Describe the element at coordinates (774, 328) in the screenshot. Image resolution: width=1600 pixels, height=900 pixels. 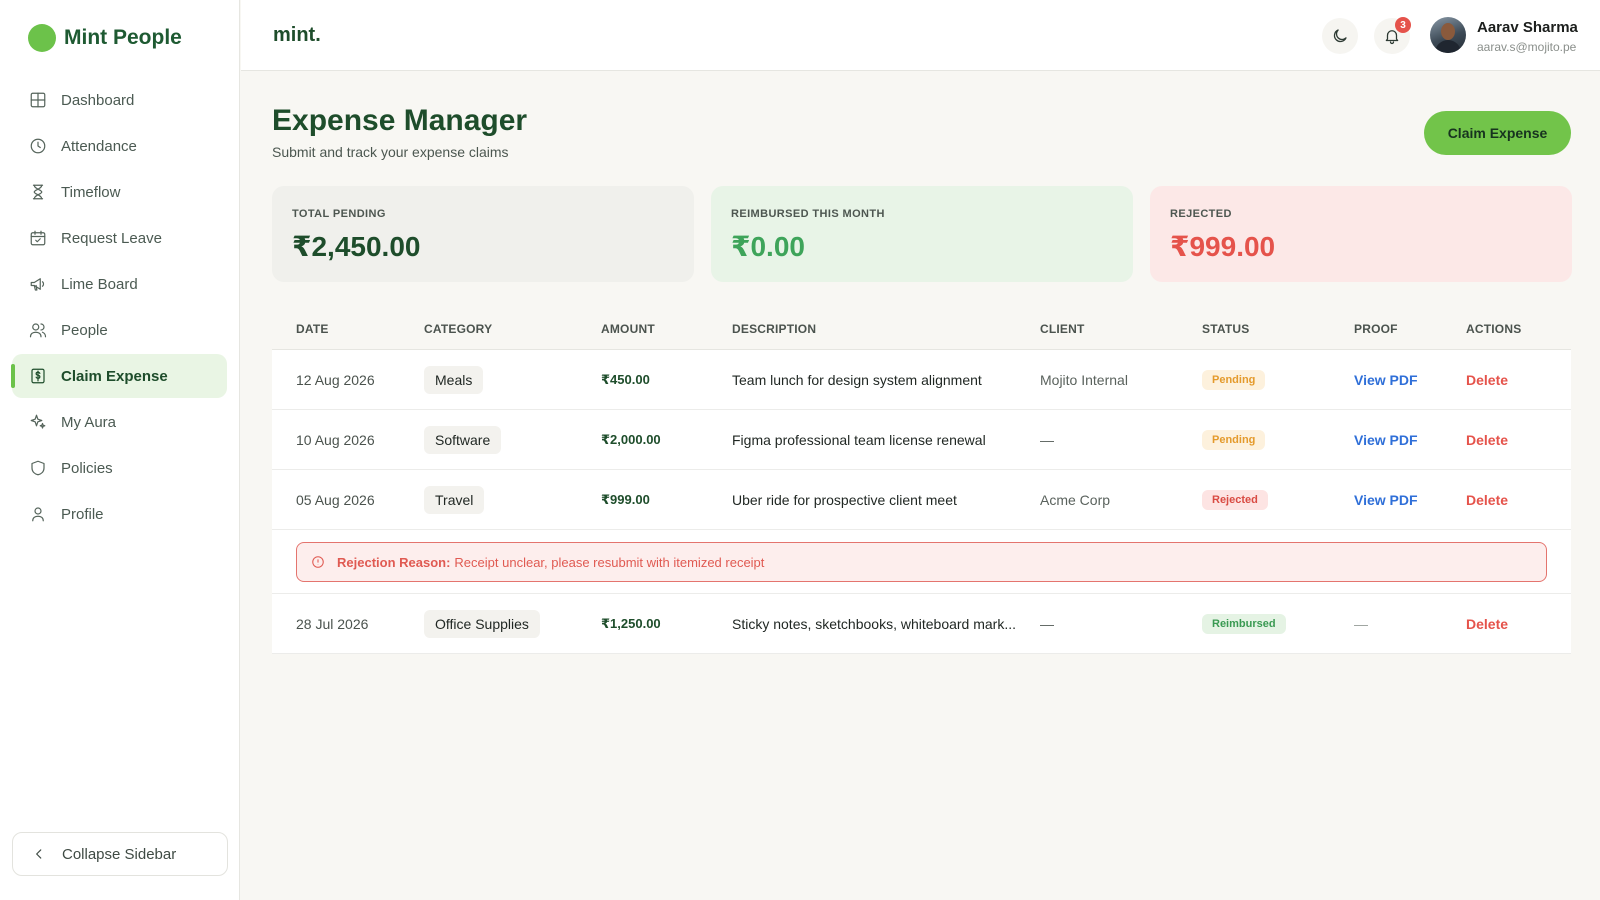
I see `column-header-description: DESCRIPTION` at that location.